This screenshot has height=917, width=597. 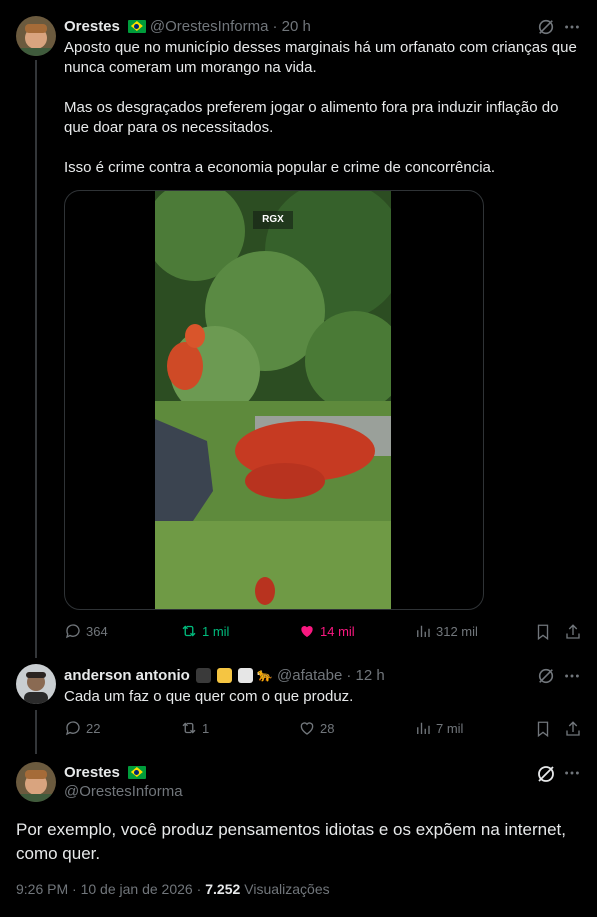 I want to click on views-count: 7 mil, so click(x=450, y=728).